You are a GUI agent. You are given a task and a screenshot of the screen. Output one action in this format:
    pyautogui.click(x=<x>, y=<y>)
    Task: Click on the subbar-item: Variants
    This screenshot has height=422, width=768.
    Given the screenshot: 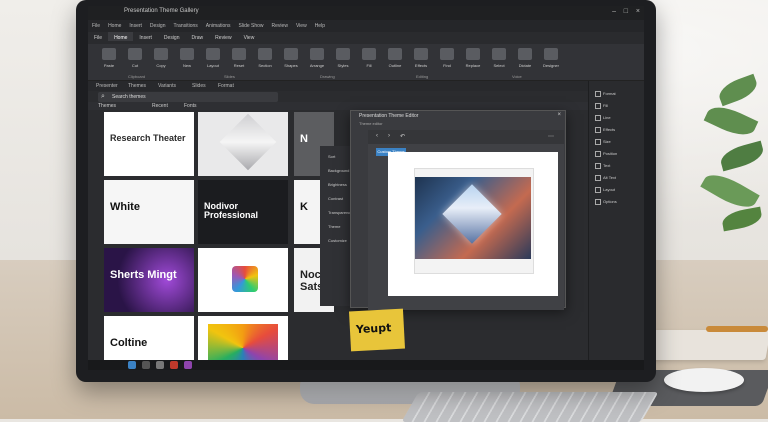 What is the action you would take?
    pyautogui.click(x=167, y=86)
    